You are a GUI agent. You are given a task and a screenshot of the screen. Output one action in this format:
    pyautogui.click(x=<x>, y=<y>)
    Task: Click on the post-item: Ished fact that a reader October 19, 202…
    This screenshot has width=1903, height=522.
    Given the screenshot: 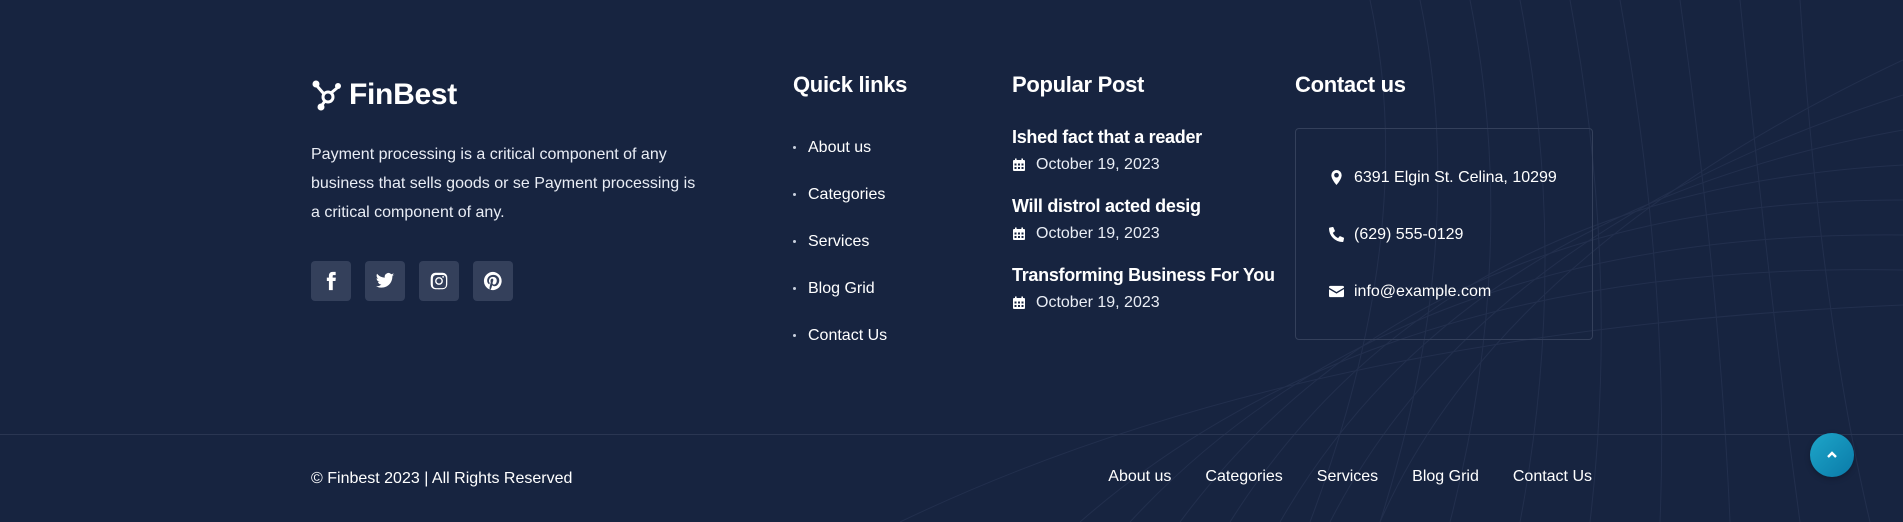 What is the action you would take?
    pyautogui.click(x=1142, y=150)
    